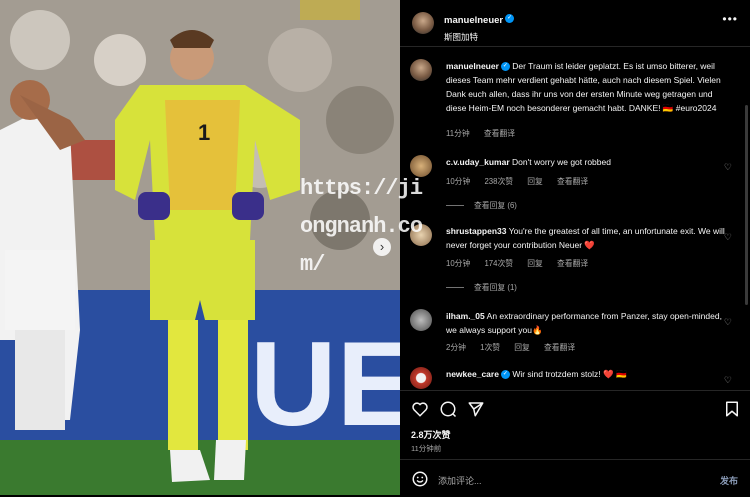 The image size is (750, 497). Describe the element at coordinates (523, 181) in the screenshot. I see `comment-meta: 10分钟 238次赞 回复 查看翻译` at that location.